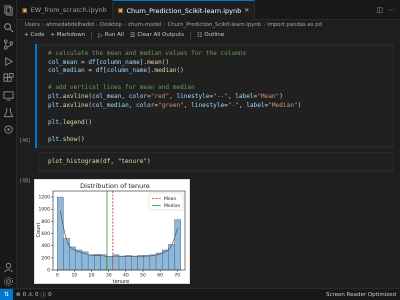 This screenshot has height=300, width=400. What do you see at coordinates (67, 35) in the screenshot?
I see `add-markdown-cell-button: + Markdown` at bounding box center [67, 35].